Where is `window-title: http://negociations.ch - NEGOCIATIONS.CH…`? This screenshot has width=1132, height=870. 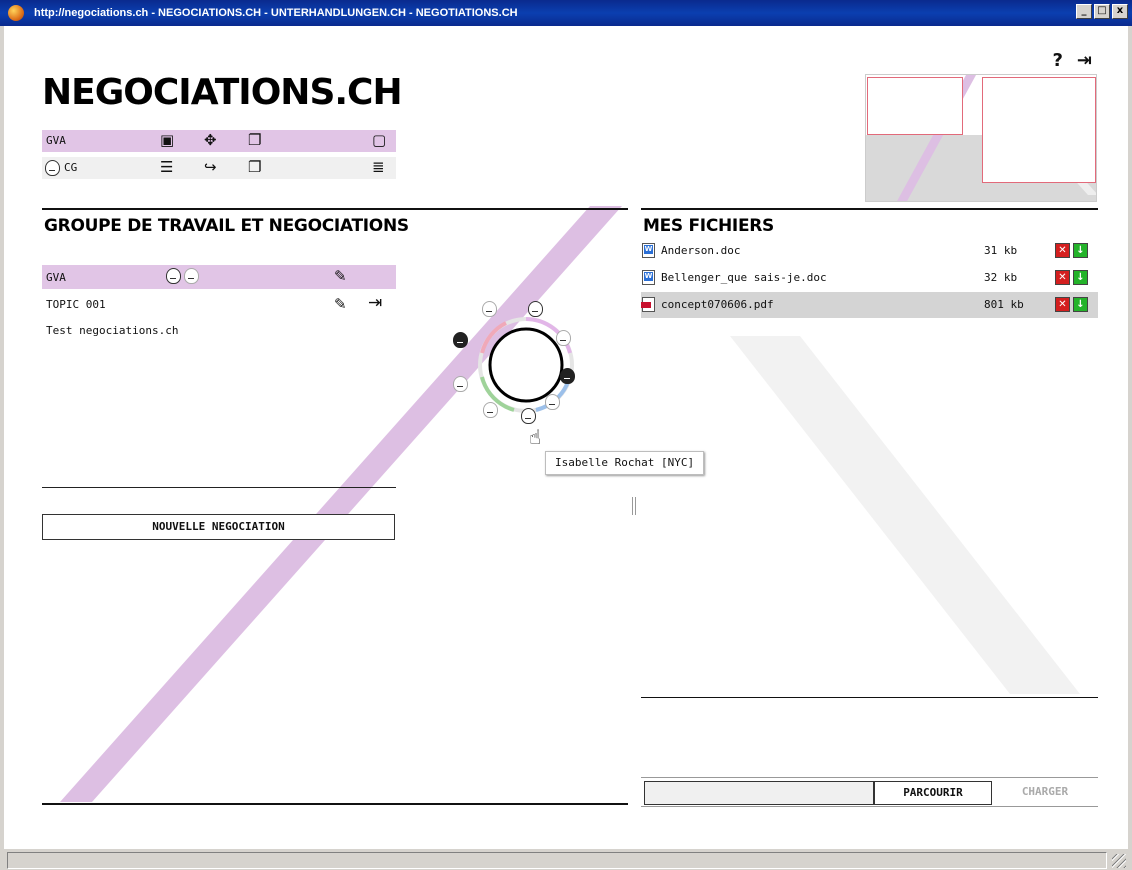 window-title: http://negociations.ch - NEGOCIATIONS.CH… is located at coordinates (276, 13).